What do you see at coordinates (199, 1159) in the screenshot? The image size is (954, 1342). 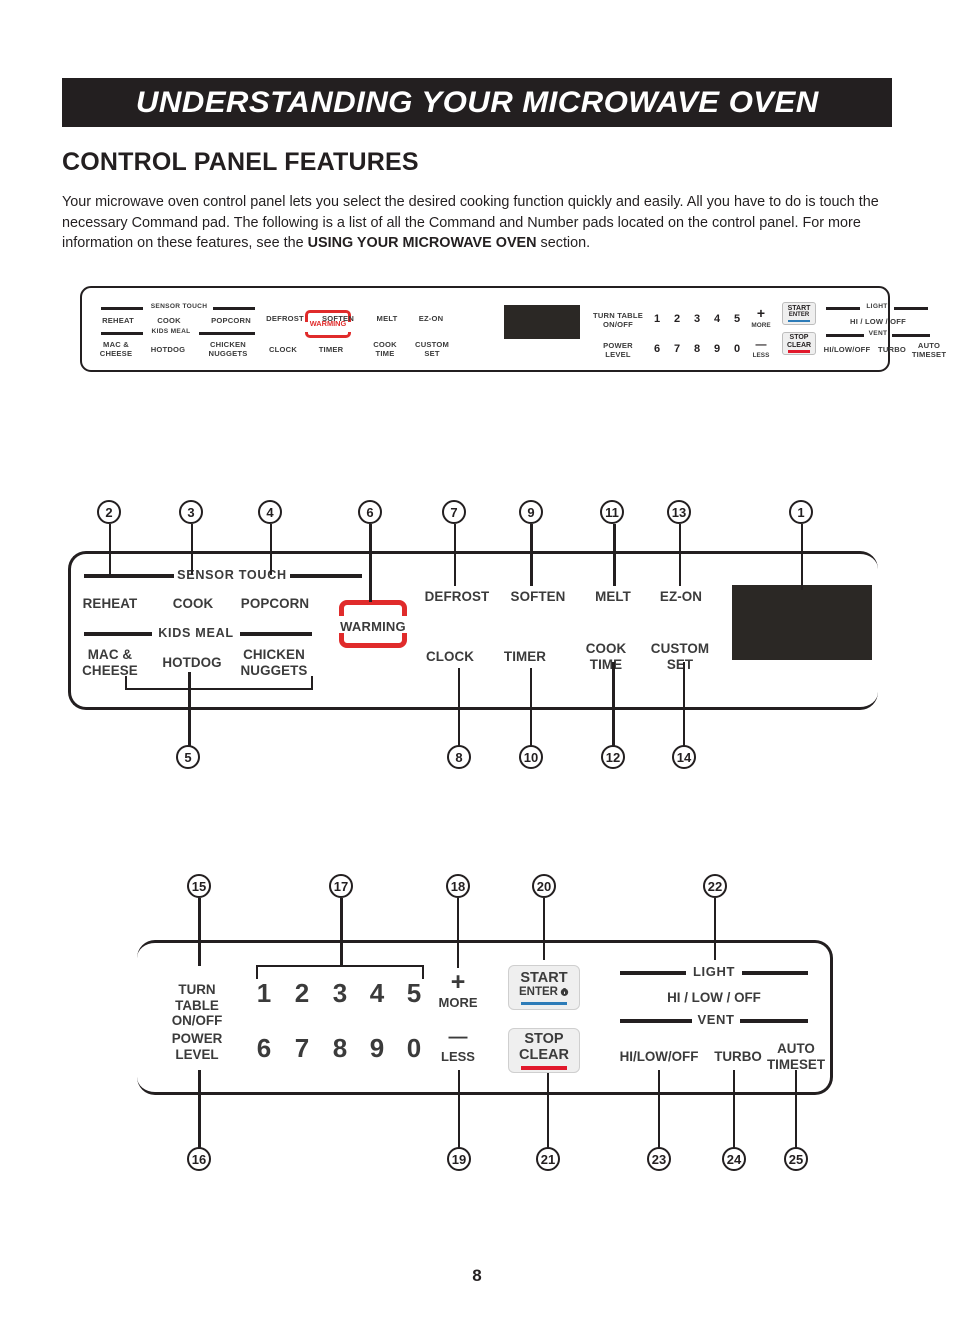 I see `callout-16: 16` at bounding box center [199, 1159].